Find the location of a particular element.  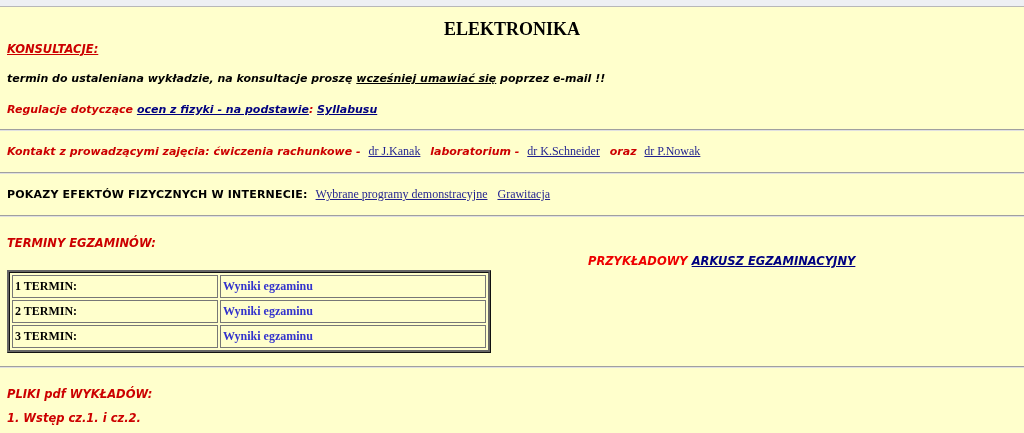

paragraph: POKAZY EFEKTÓW FIZYCZNYCH W INTERNECIE: Wybrane programy demonstracyjne Grawitacja is located at coordinates (279, 194).